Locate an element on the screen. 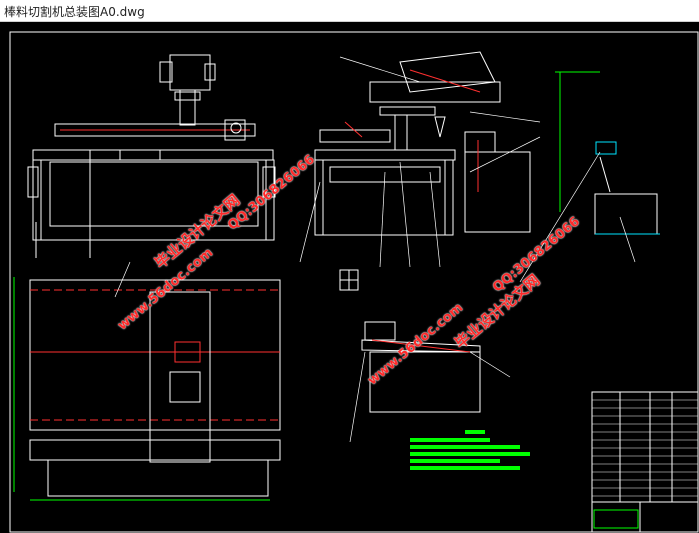  side-view is located at coordinates (422, 171).